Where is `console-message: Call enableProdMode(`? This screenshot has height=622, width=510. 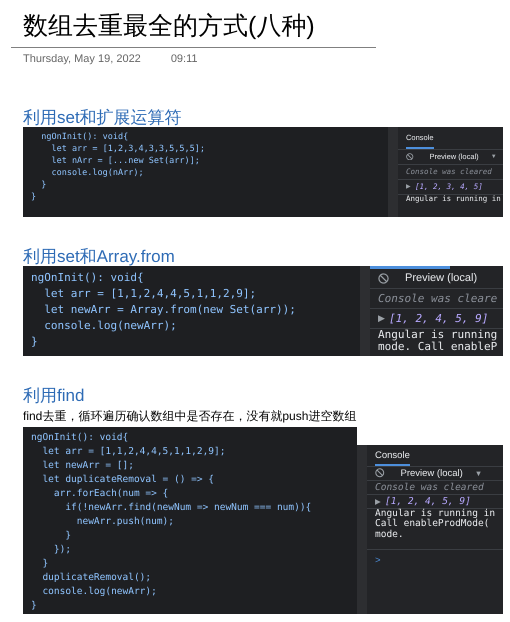
console-message: Call enableProdMode( is located at coordinates (432, 524).